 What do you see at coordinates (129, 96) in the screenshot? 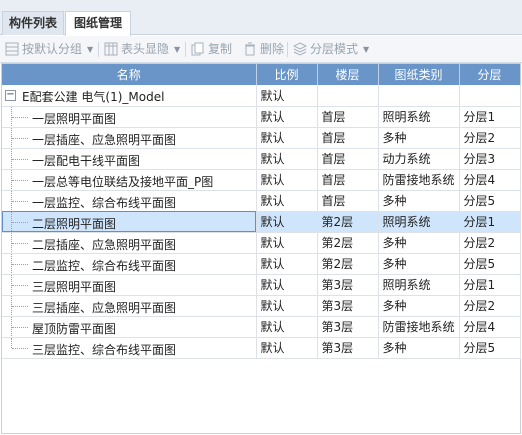
I see `name-cell: − E配套公建 电气(1)_Model` at bounding box center [129, 96].